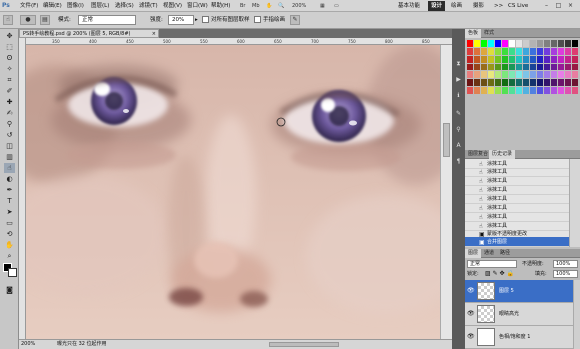 Image resolution: width=580 pixels, height=349 pixels. I want to click on brush-tool-icon: ✍, so click(9, 113).